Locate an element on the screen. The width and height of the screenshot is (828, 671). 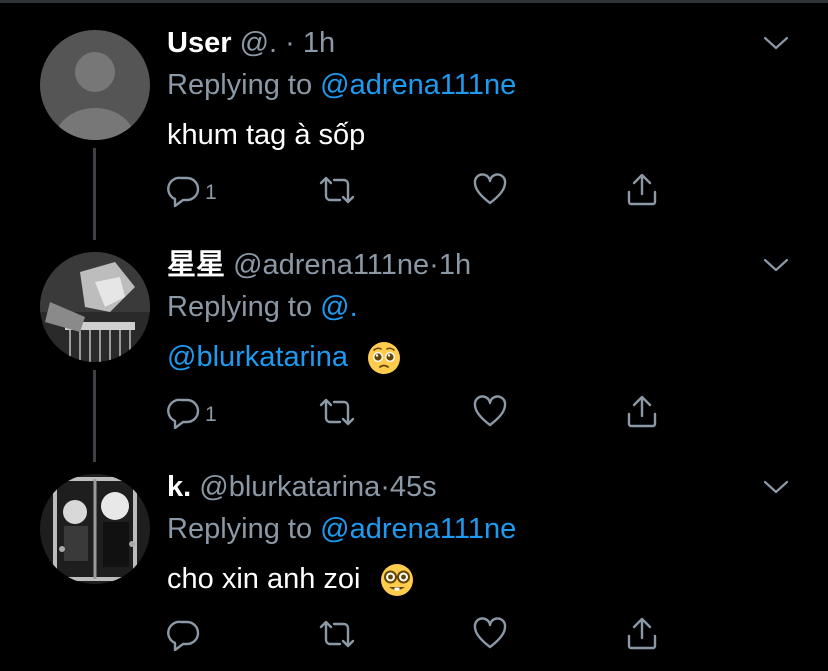
tweet-text: khum tag à sốp is located at coordinates (266, 135).